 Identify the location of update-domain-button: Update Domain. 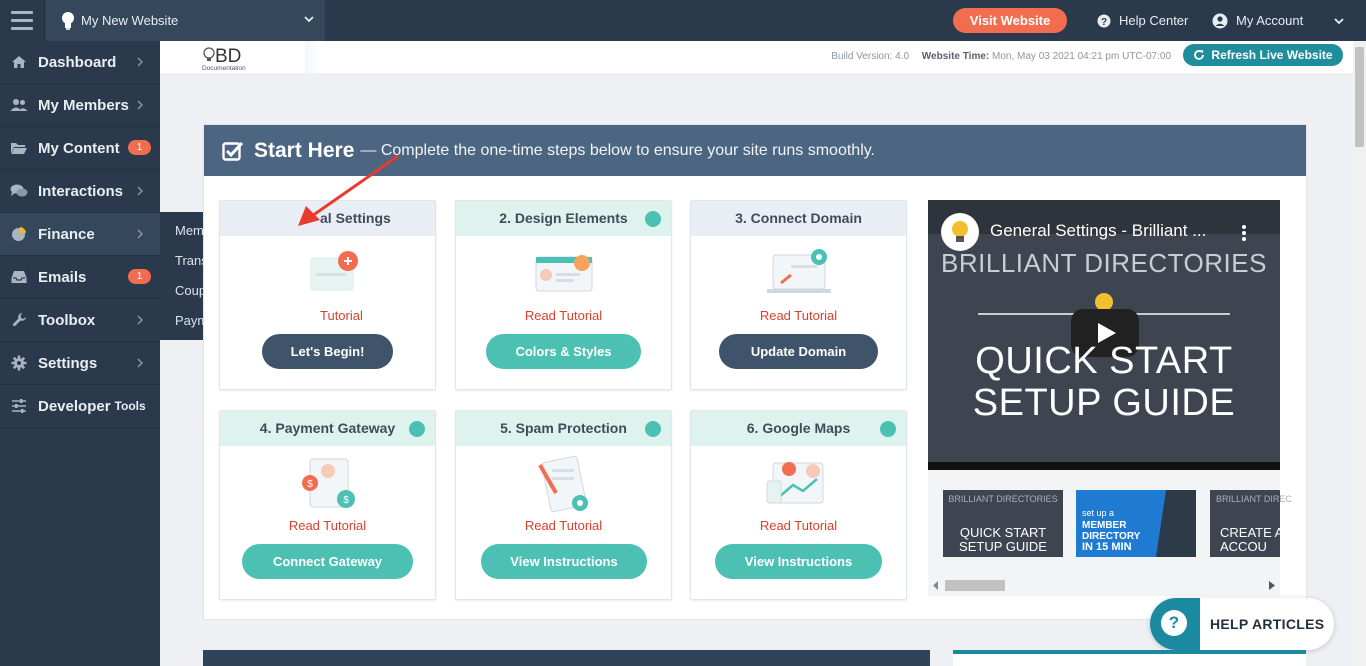
(798, 351).